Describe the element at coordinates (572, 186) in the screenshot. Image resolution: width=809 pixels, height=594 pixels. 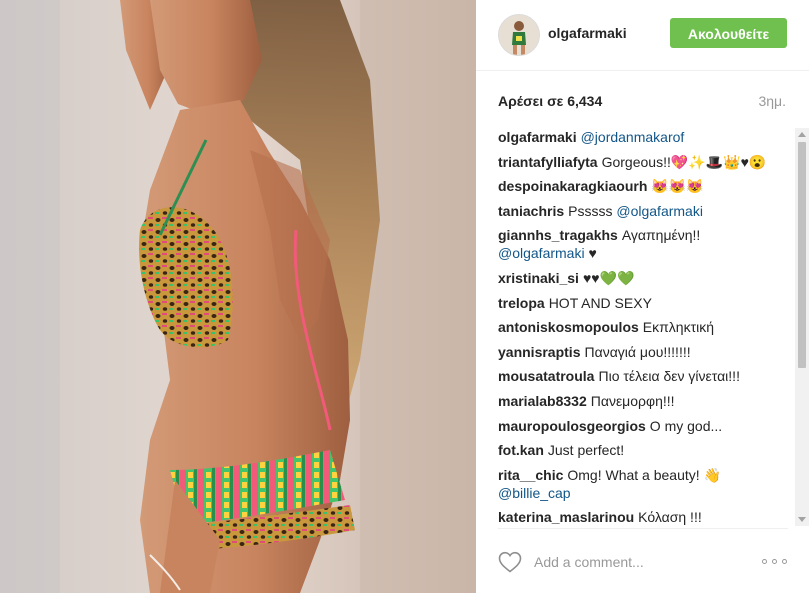
I see `comment-username: despoinakaragkiaourh` at that location.